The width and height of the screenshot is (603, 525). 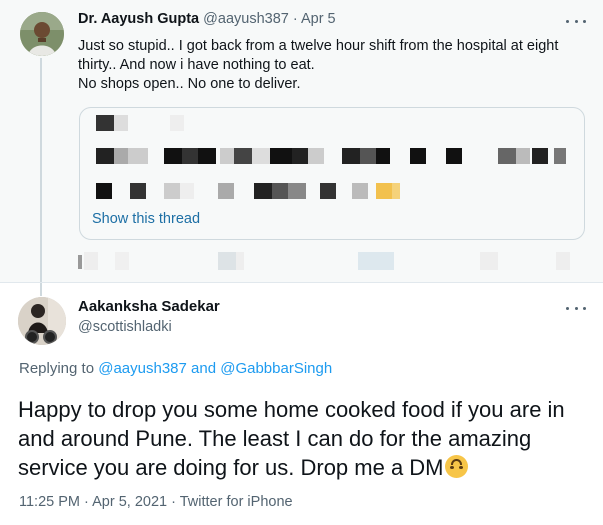 What do you see at coordinates (146, 219) in the screenshot?
I see `show-thread-link: Show this thread` at bounding box center [146, 219].